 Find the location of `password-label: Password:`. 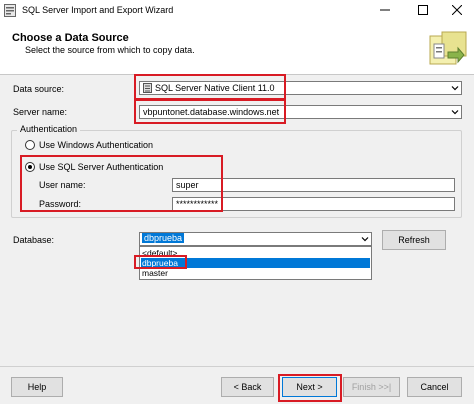

password-label: Password: is located at coordinates (60, 204).